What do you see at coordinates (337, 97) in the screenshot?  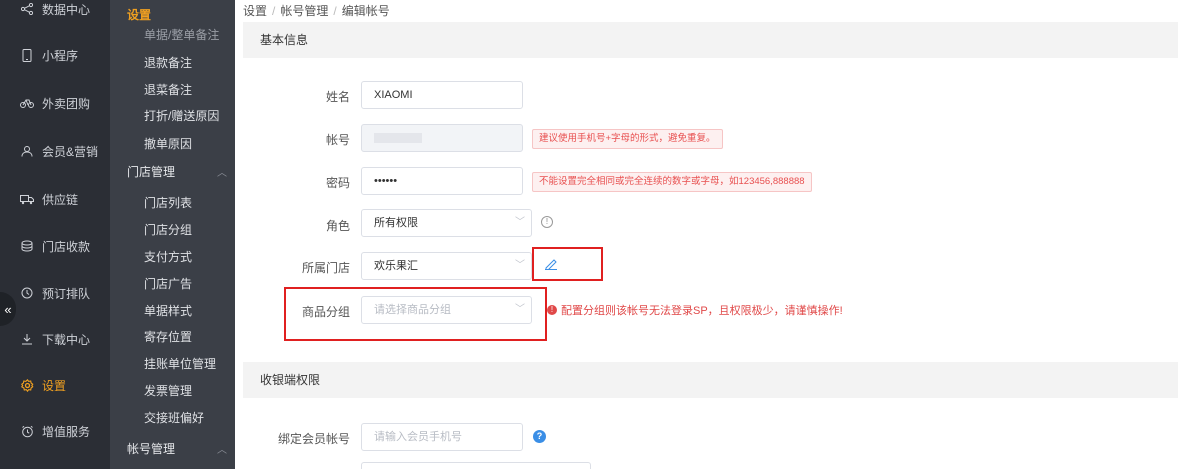 I see `name-label: 姓名` at bounding box center [337, 97].